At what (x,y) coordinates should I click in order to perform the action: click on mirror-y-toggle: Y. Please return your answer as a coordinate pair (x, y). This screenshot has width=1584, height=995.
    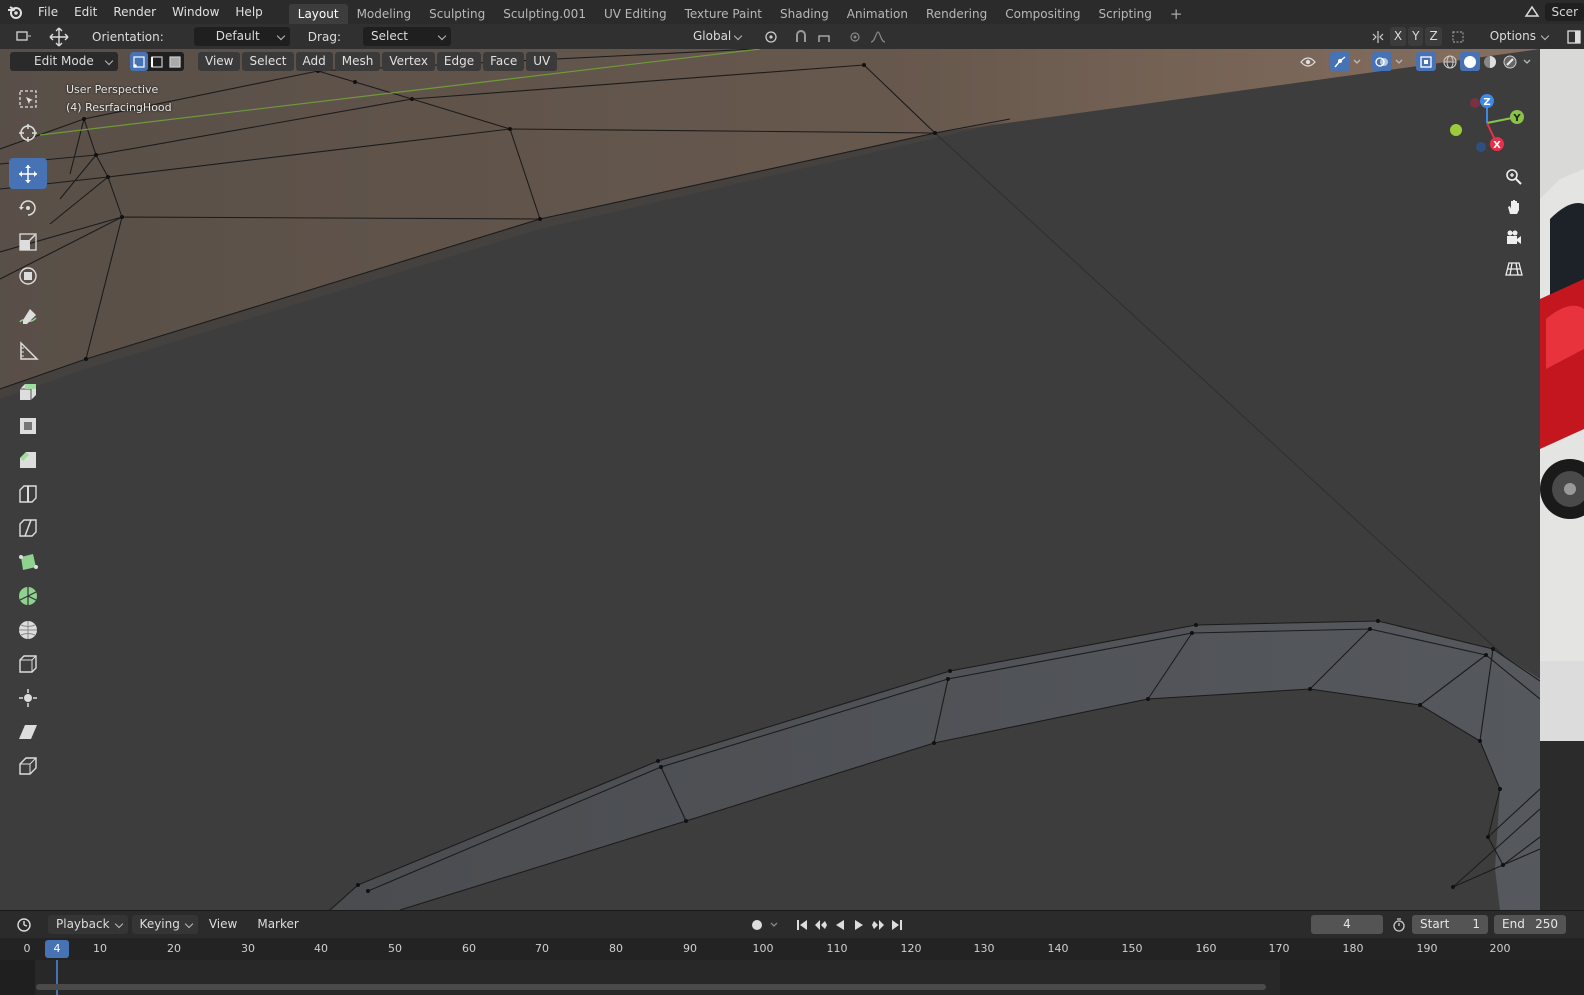
    Looking at the image, I should click on (1416, 36).